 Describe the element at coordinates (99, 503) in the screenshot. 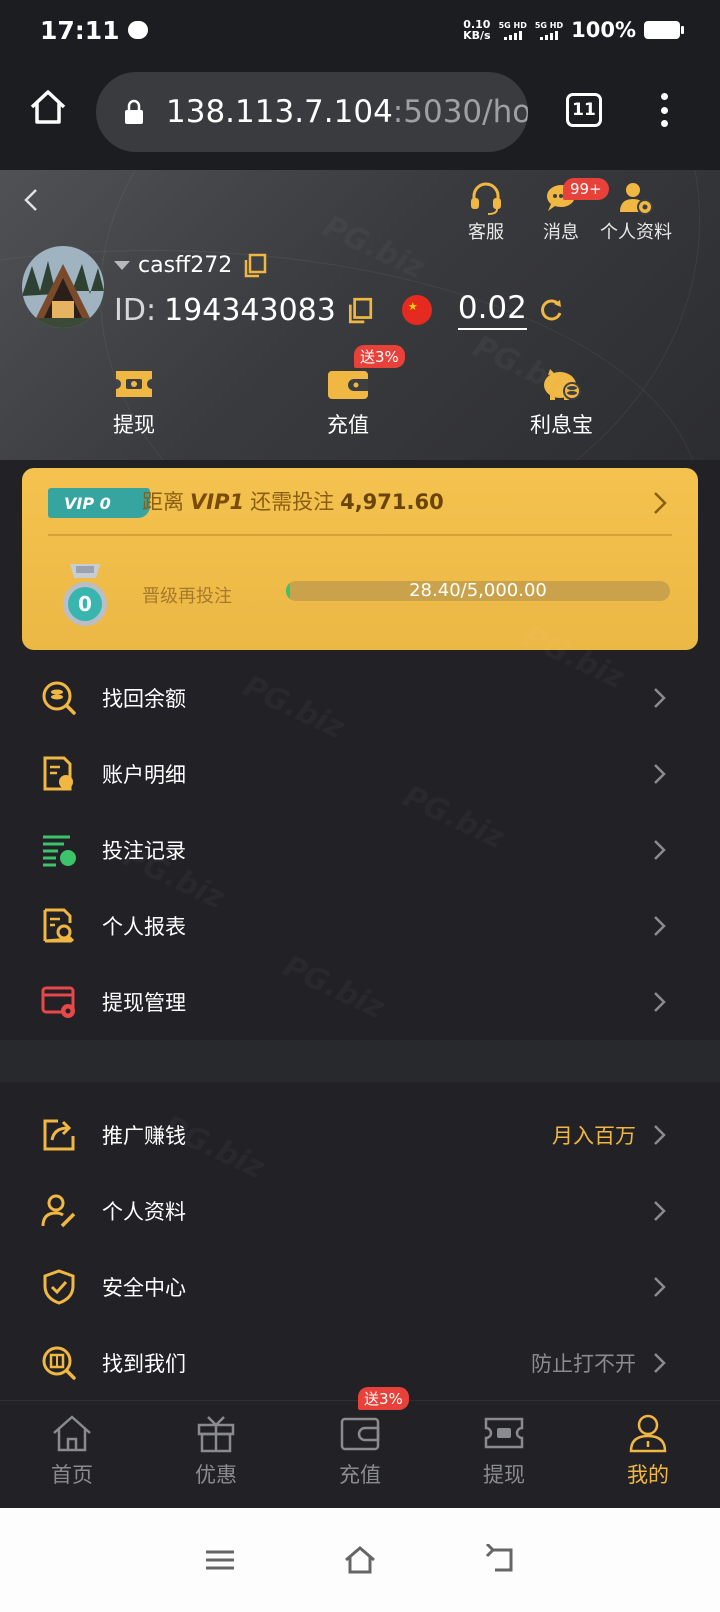

I see `vip-level-tag: VIP 0` at that location.